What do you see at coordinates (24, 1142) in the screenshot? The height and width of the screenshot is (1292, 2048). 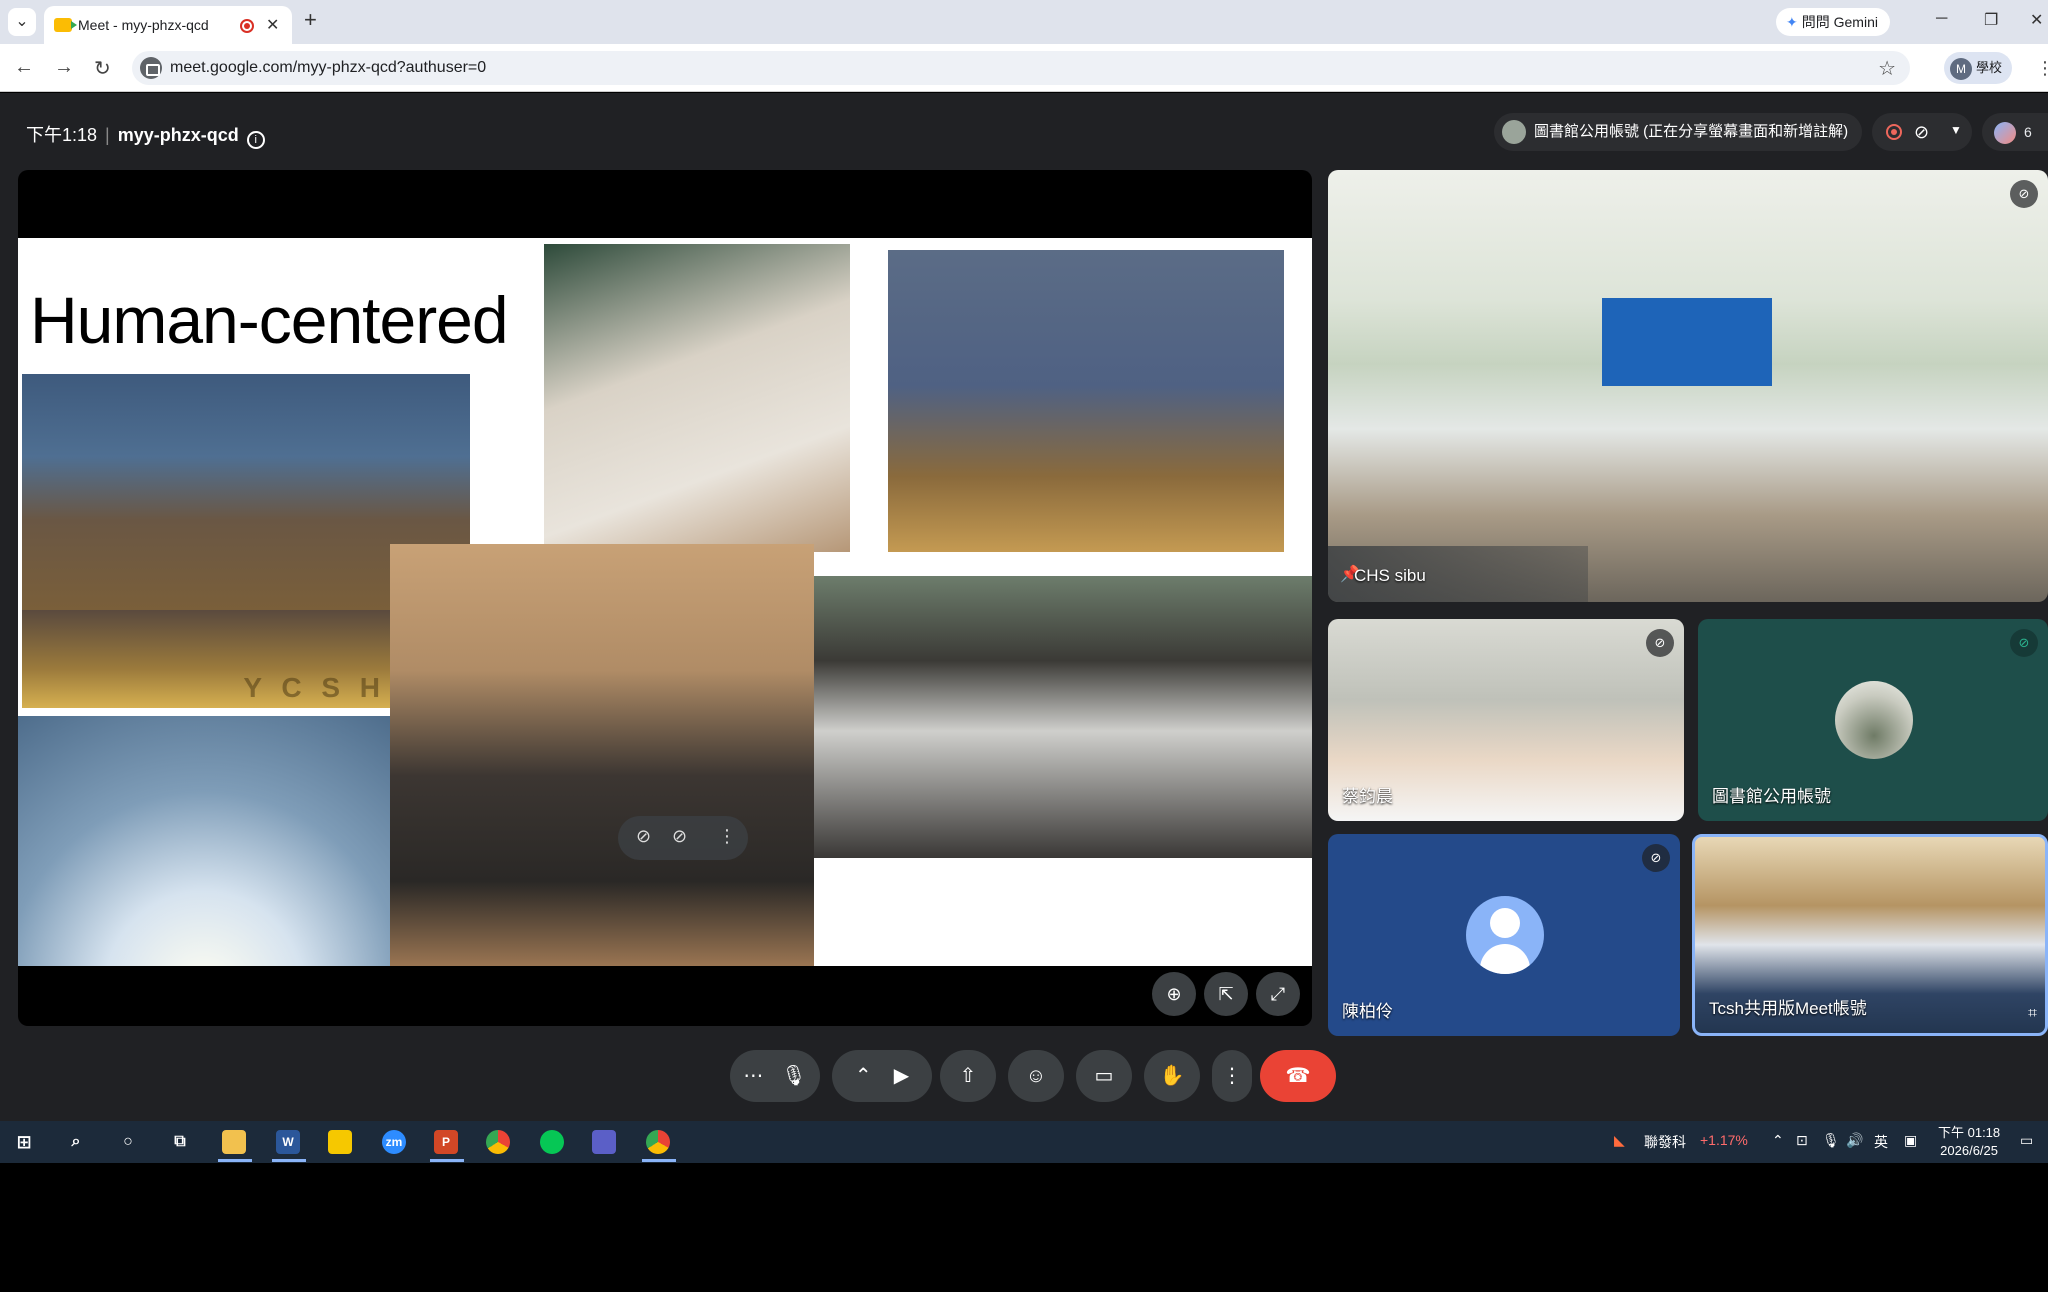 I see `windows-start-icon: ⊞` at bounding box center [24, 1142].